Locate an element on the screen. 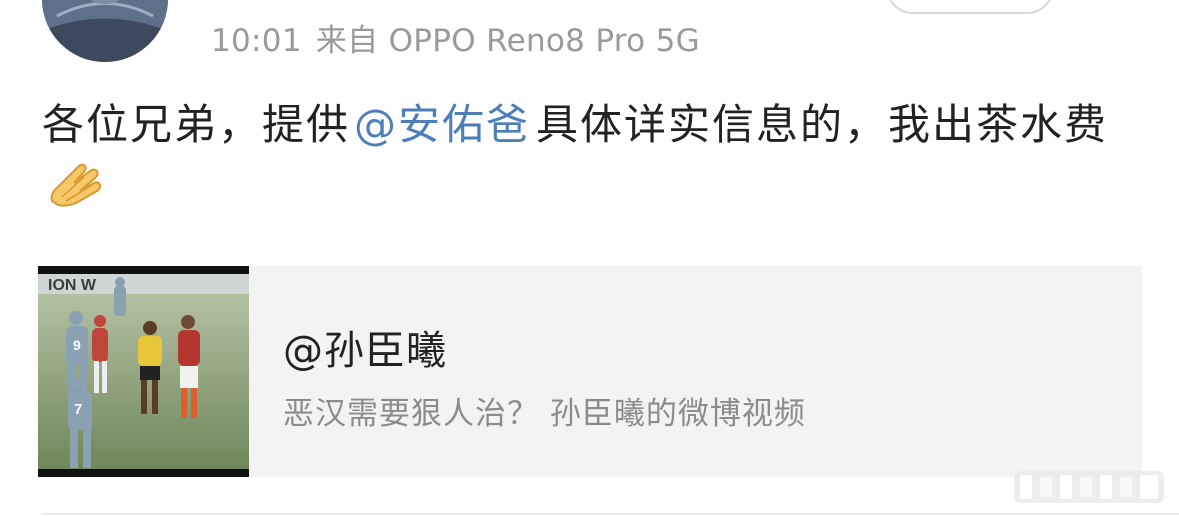 The height and width of the screenshot is (516, 1179). video-thumbnail: ION W 9 7 is located at coordinates (143, 371).